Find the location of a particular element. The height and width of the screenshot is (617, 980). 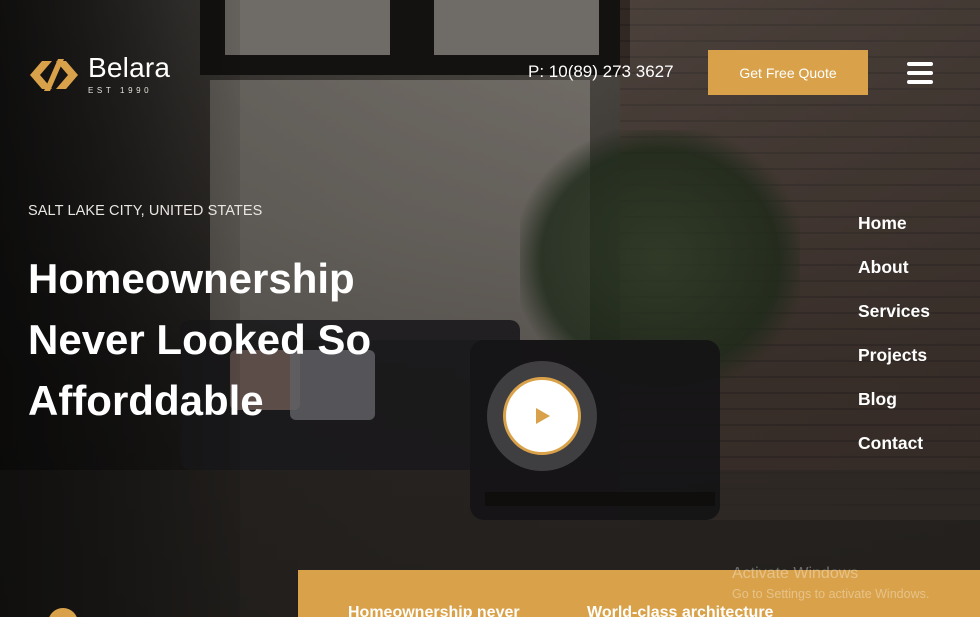

feature-item: Homeownership never is located at coordinates (434, 610).